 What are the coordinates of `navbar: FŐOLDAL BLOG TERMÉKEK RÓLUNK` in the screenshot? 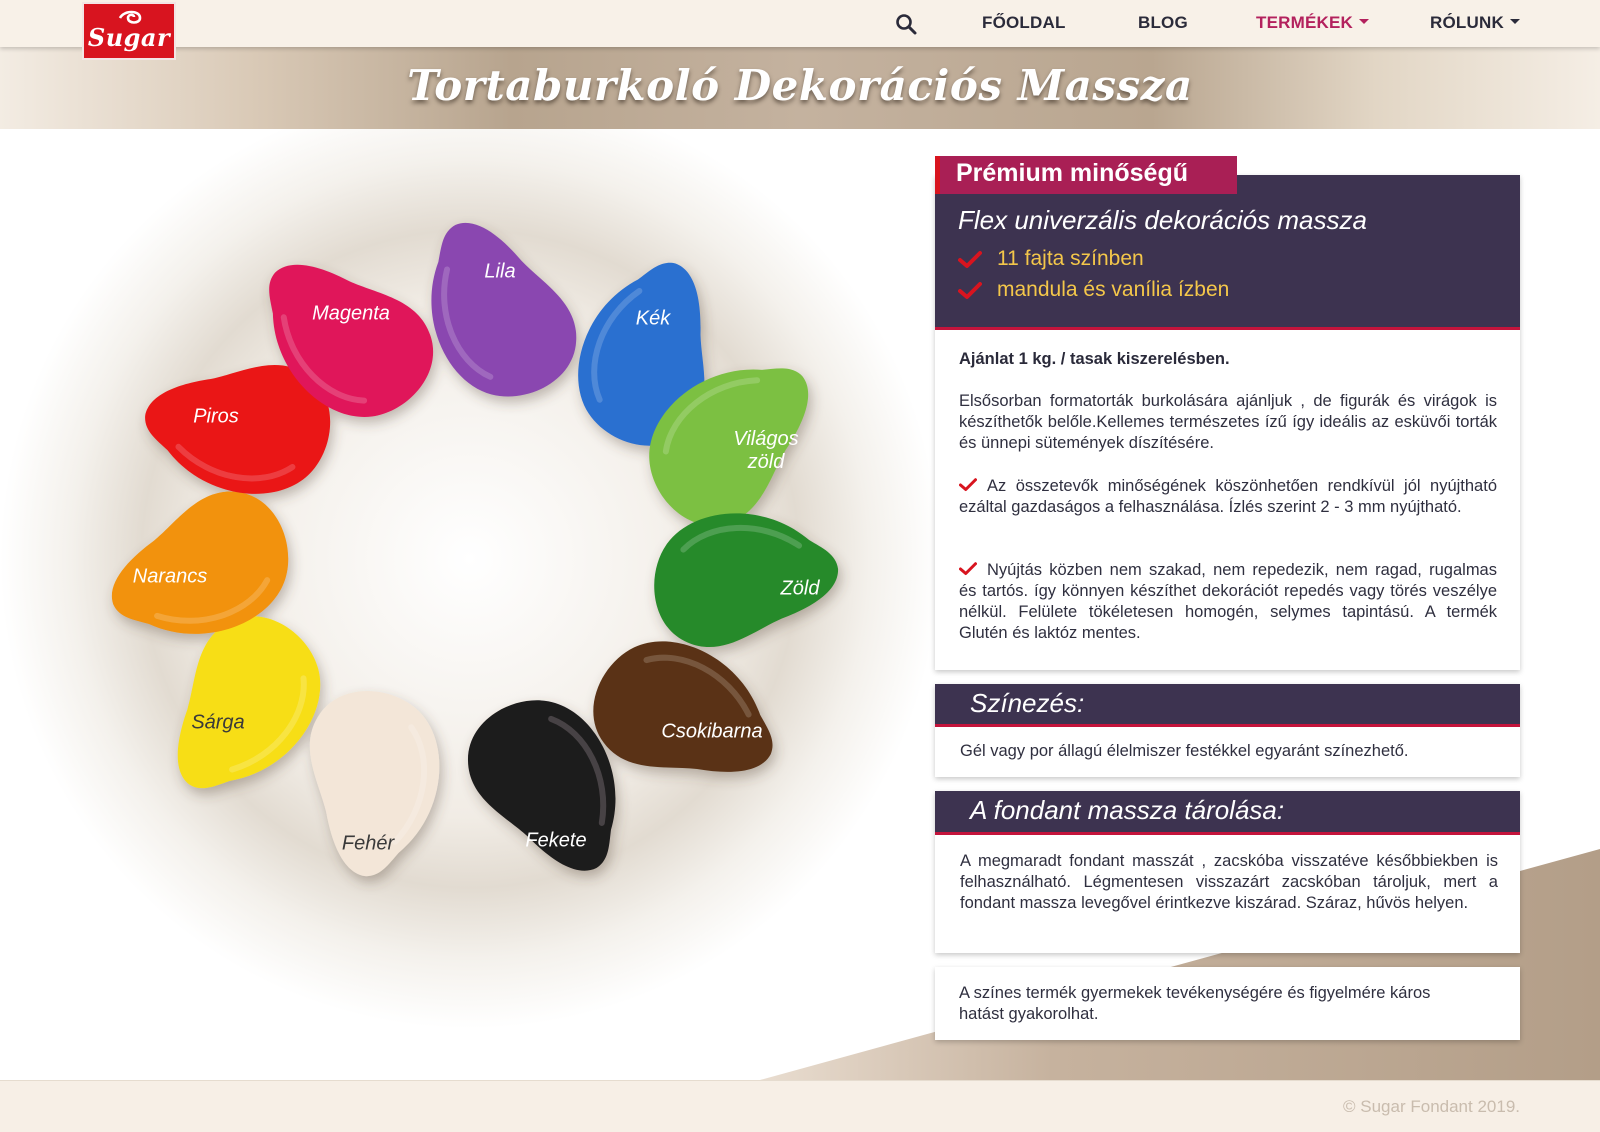 It's located at (800, 23).